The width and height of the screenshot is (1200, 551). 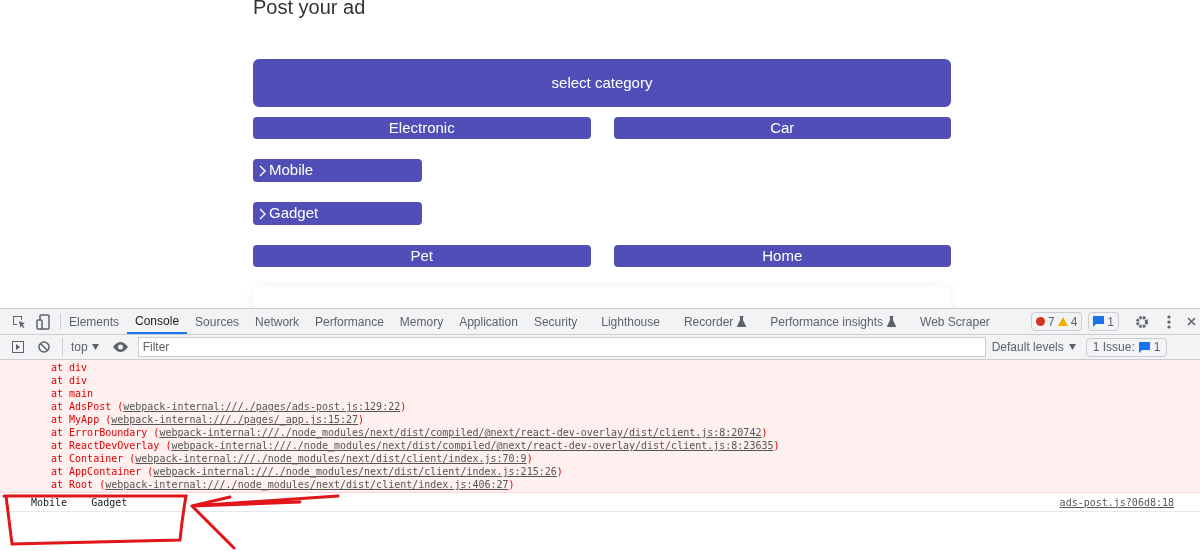 What do you see at coordinates (331, 458) in the screenshot?
I see `source-link: webpack-internal:///./node_modules/next/dist/client/index.js:70:9` at bounding box center [331, 458].